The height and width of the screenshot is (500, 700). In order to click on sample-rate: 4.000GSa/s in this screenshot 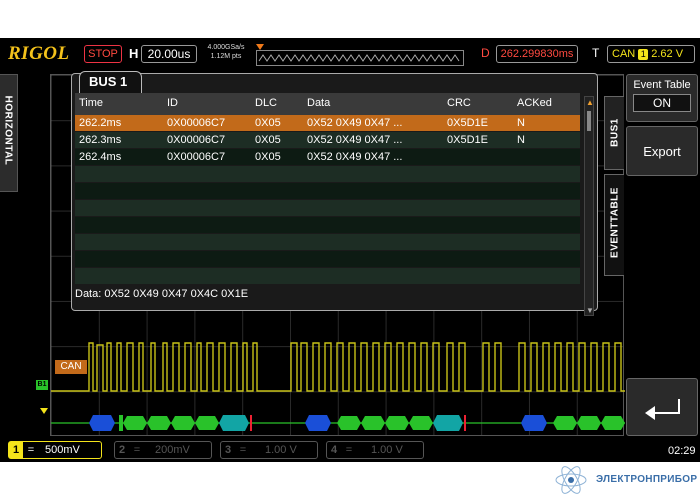, I will do `click(226, 47)`.